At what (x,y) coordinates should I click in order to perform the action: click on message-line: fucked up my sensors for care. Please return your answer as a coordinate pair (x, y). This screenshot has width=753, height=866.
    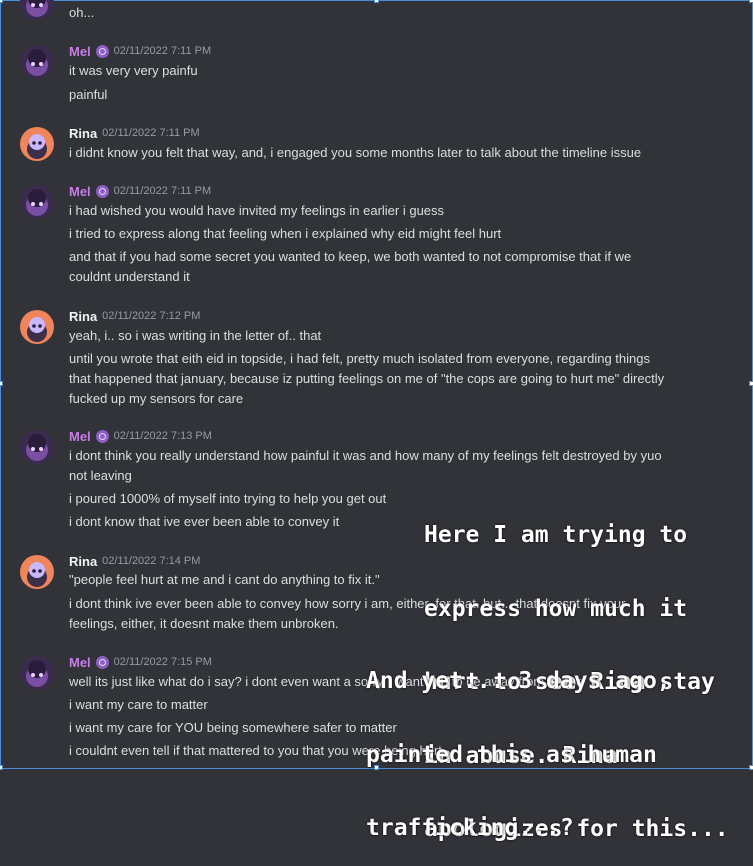
    Looking at the image, I should click on (156, 398).